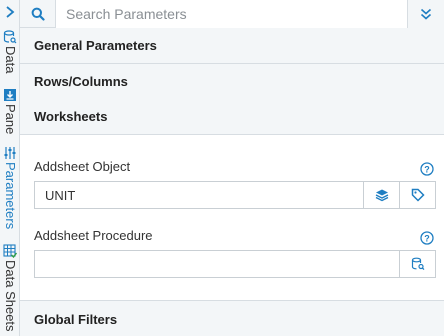 Image resolution: width=444 pixels, height=336 pixels. Describe the element at coordinates (232, 318) in the screenshot. I see `section-global-filters: Global Filters` at that location.